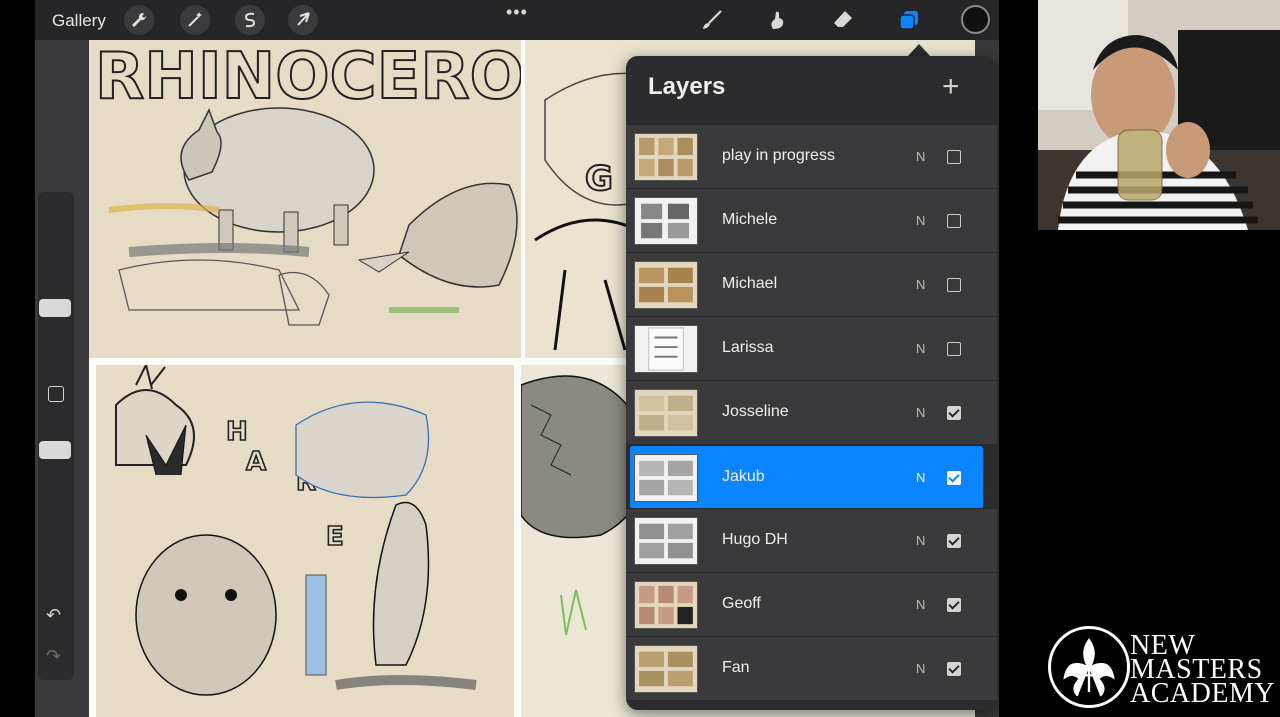 Image resolution: width=1280 pixels, height=717 pixels. What do you see at coordinates (806, 477) in the screenshot?
I see `layer-row-selected: Jakub N` at bounding box center [806, 477].